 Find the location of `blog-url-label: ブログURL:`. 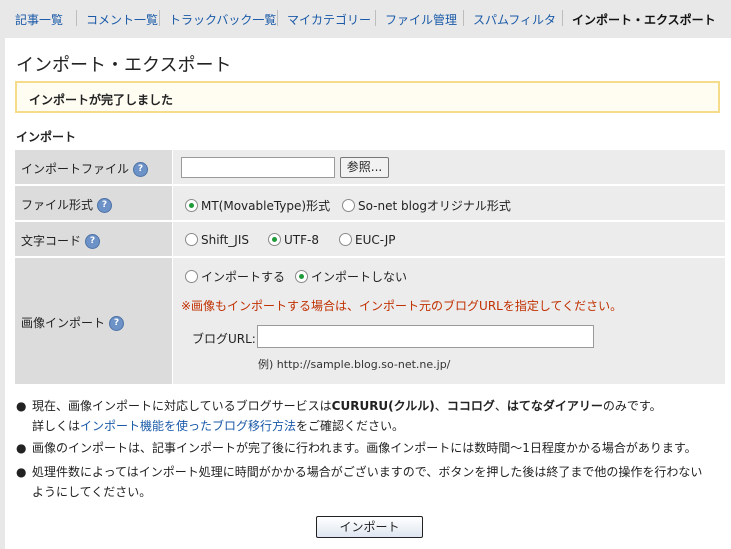

blog-url-label: ブログURL: is located at coordinates (224, 339).